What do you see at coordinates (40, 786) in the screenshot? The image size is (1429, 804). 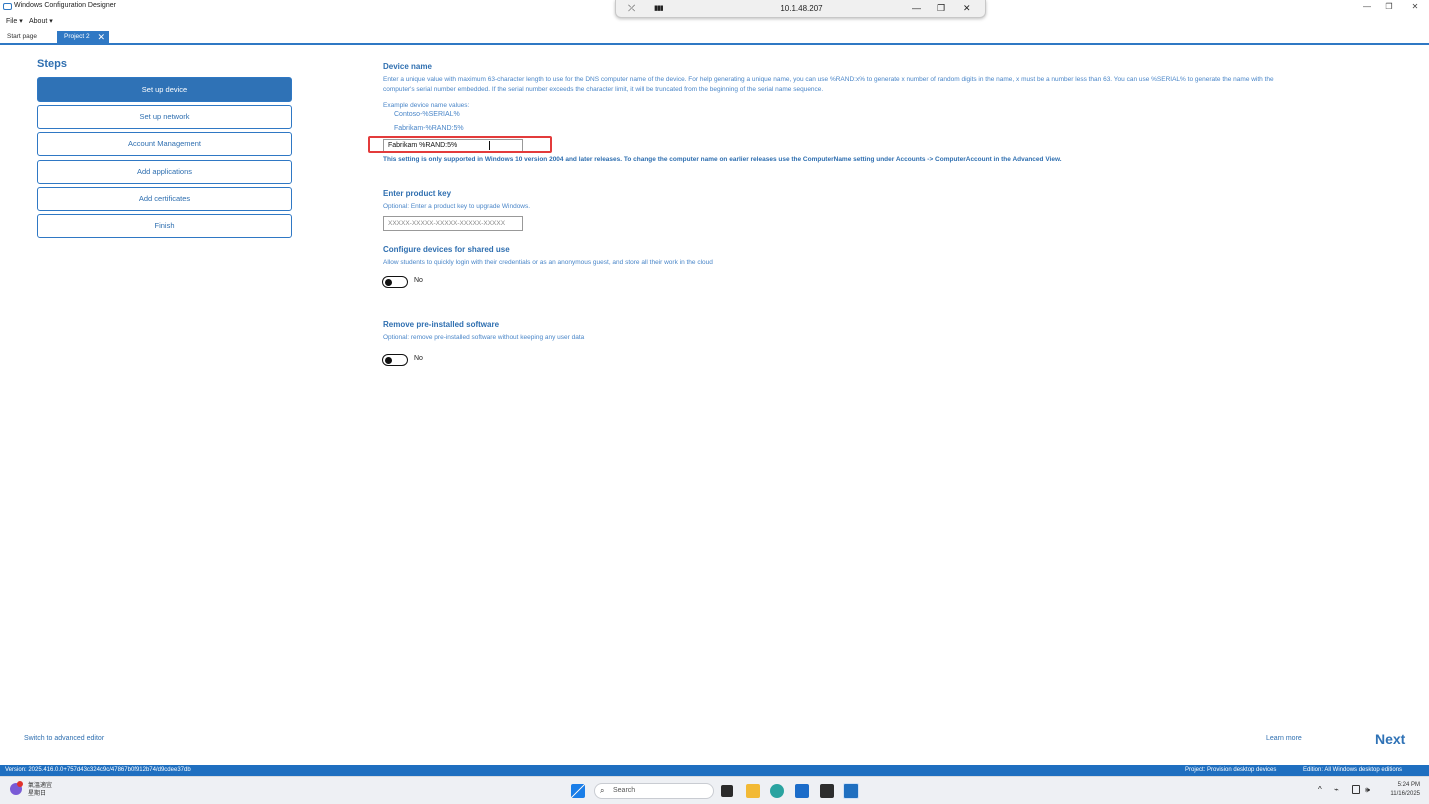 I see `weather-text: 氣溫適宜` at bounding box center [40, 786].